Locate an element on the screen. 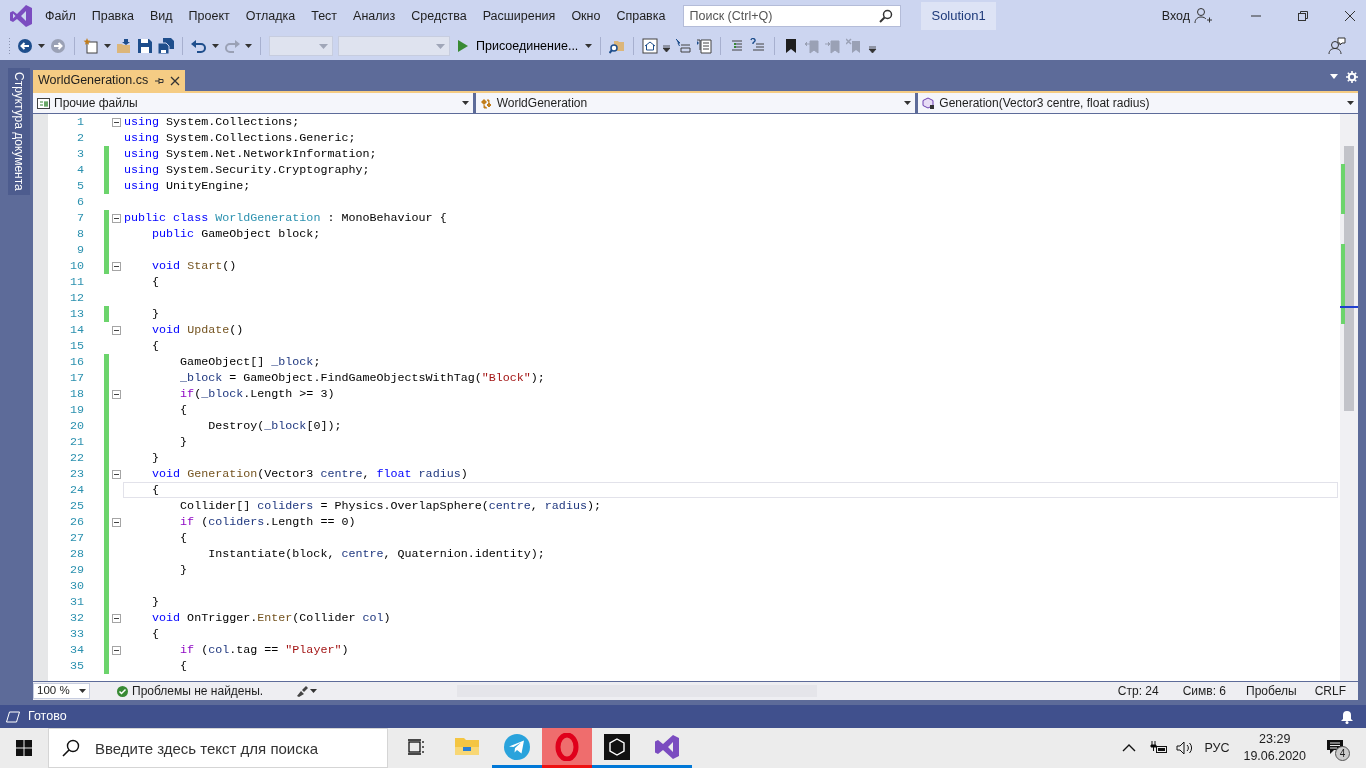 This screenshot has height=768, width=1366. navigation-dropdown: WorldGeneration is located at coordinates (695, 103).